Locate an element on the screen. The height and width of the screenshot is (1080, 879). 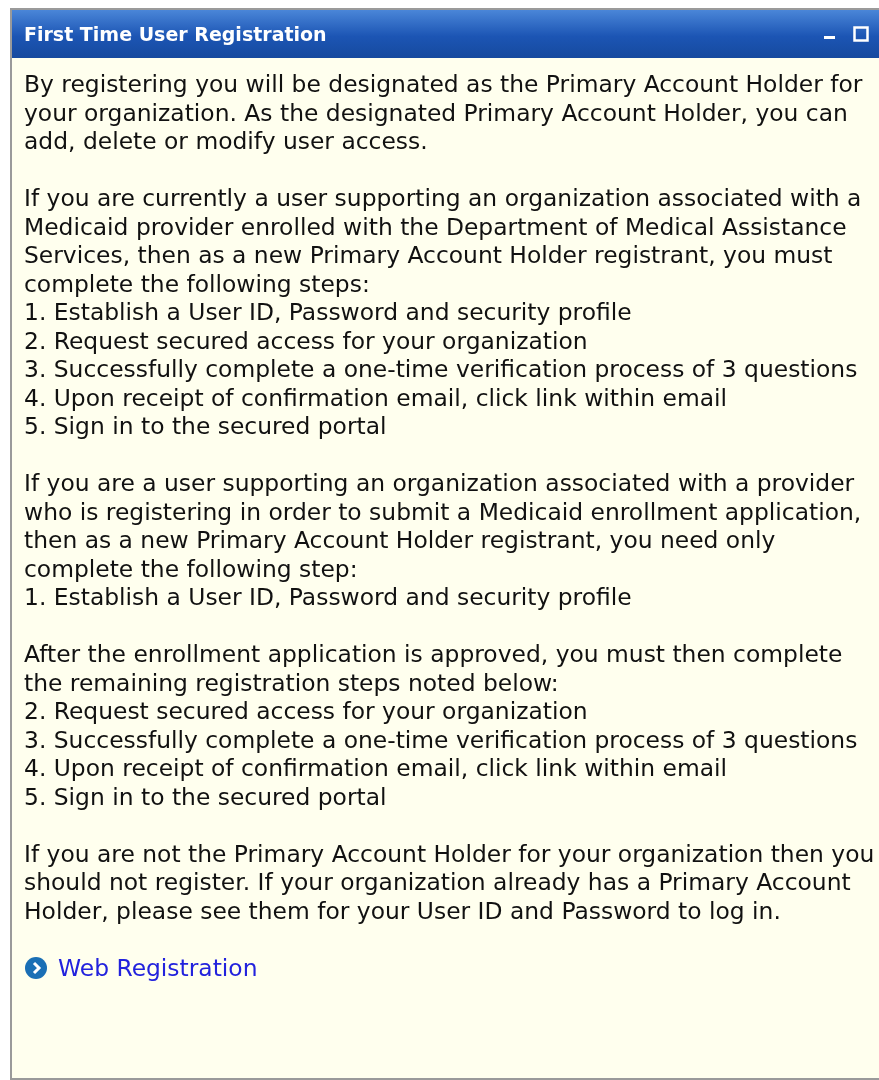
web-registration-link: Web Registration is located at coordinates (158, 967).